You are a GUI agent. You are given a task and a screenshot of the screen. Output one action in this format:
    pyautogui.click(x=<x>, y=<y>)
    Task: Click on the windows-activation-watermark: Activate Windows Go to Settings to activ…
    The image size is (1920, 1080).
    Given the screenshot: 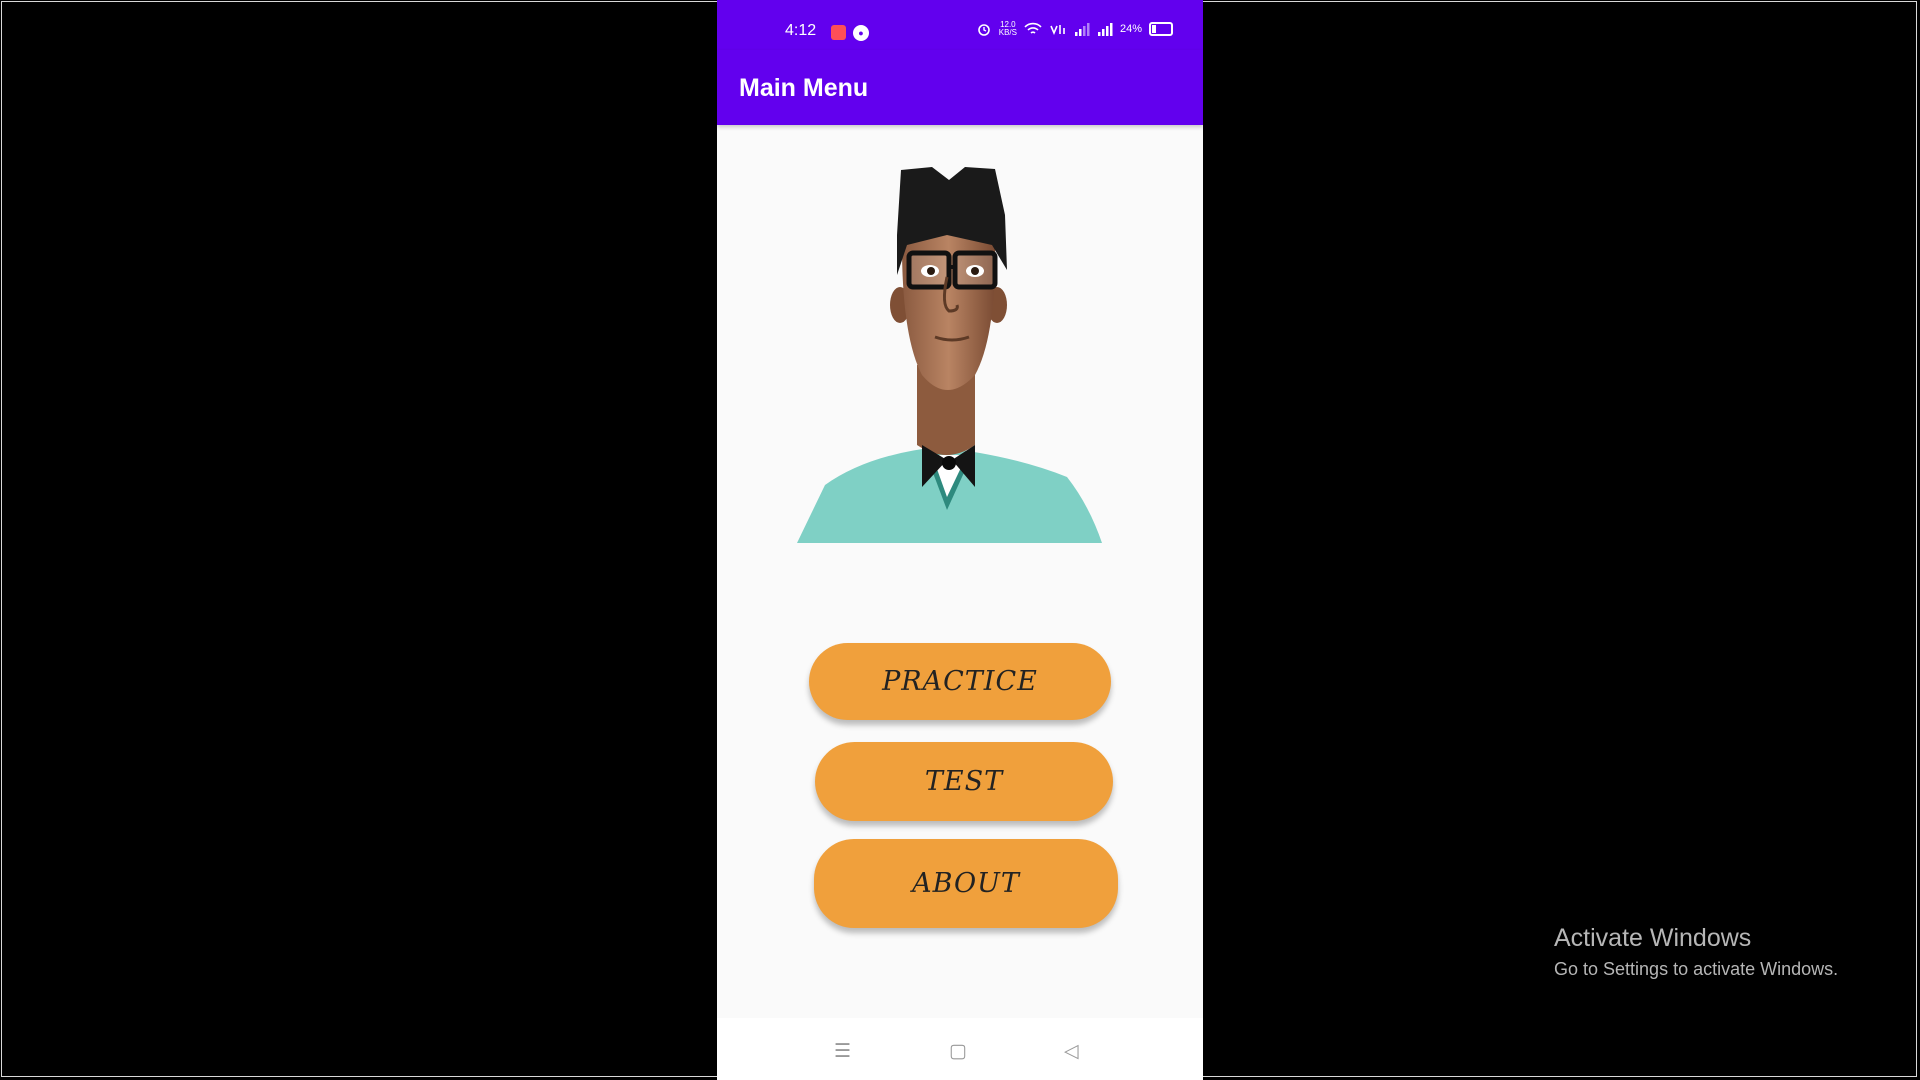 What is the action you would take?
    pyautogui.click(x=1696, y=952)
    